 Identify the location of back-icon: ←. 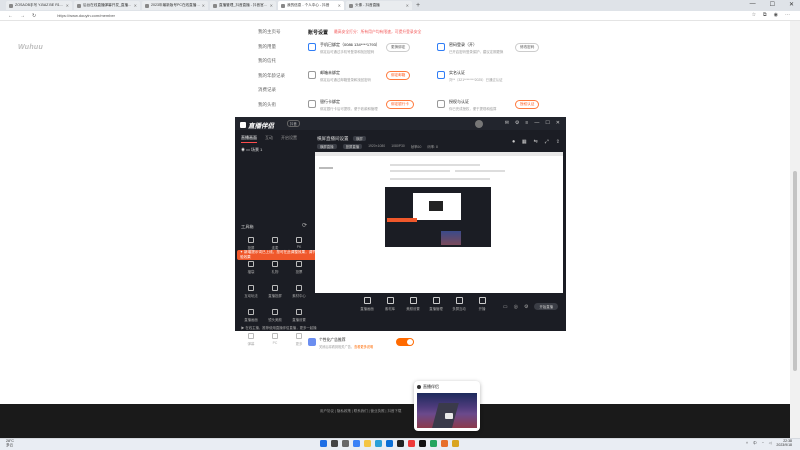
(10, 16).